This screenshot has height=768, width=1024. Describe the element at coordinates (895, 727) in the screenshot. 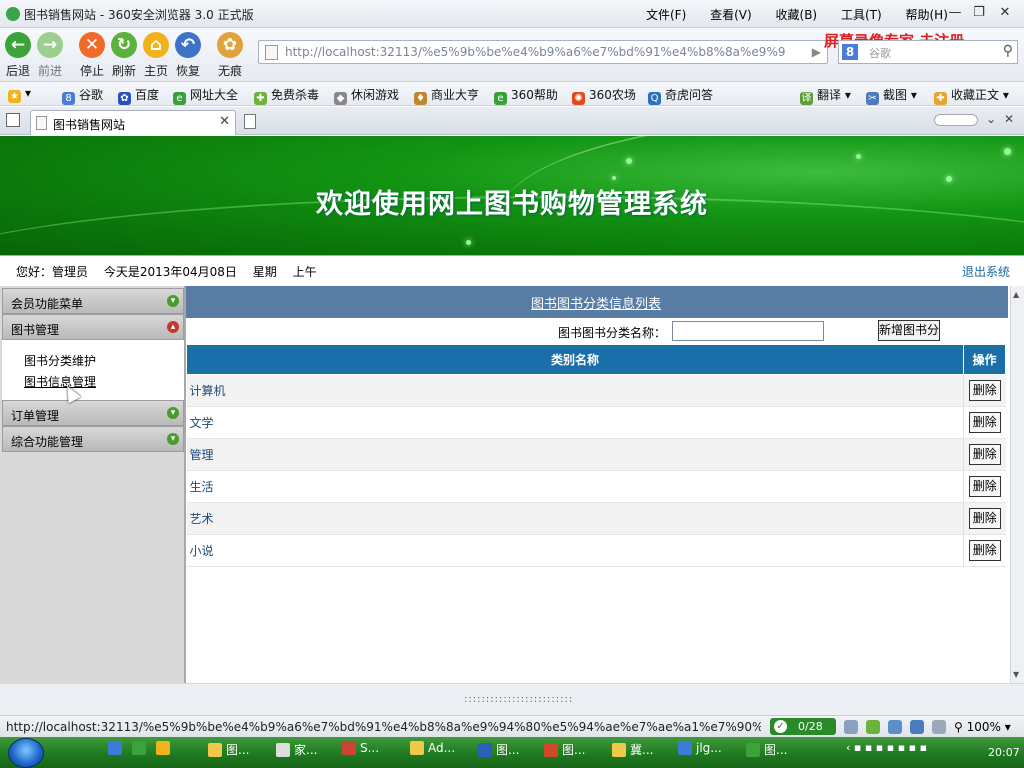

I see `download-icon` at that location.